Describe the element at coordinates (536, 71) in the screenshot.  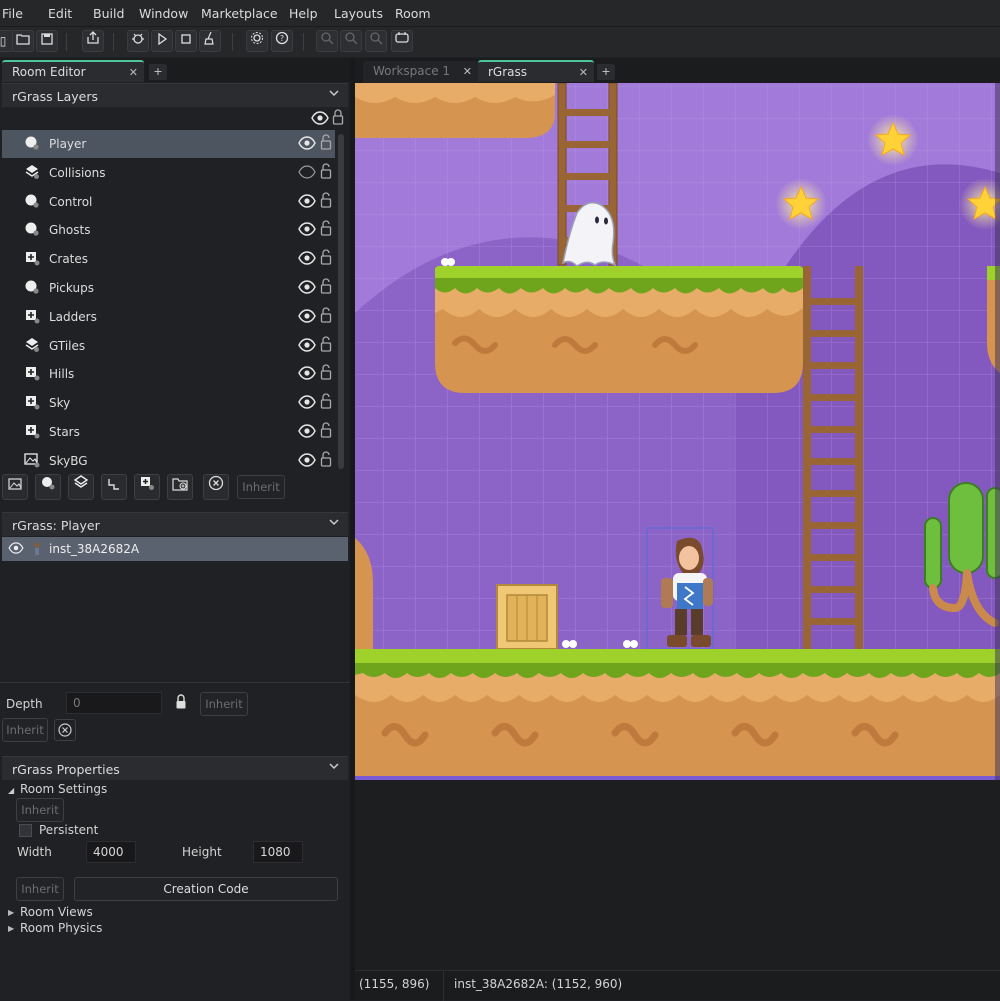
I see `tab-rgrass: rGrass ✕` at that location.